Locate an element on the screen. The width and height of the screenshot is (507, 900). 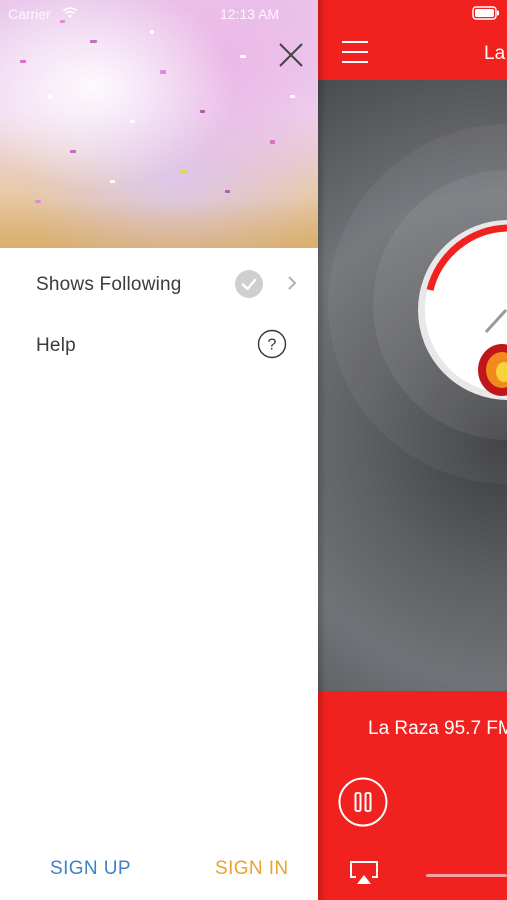
player-title: La is located at coordinates (495, 53).